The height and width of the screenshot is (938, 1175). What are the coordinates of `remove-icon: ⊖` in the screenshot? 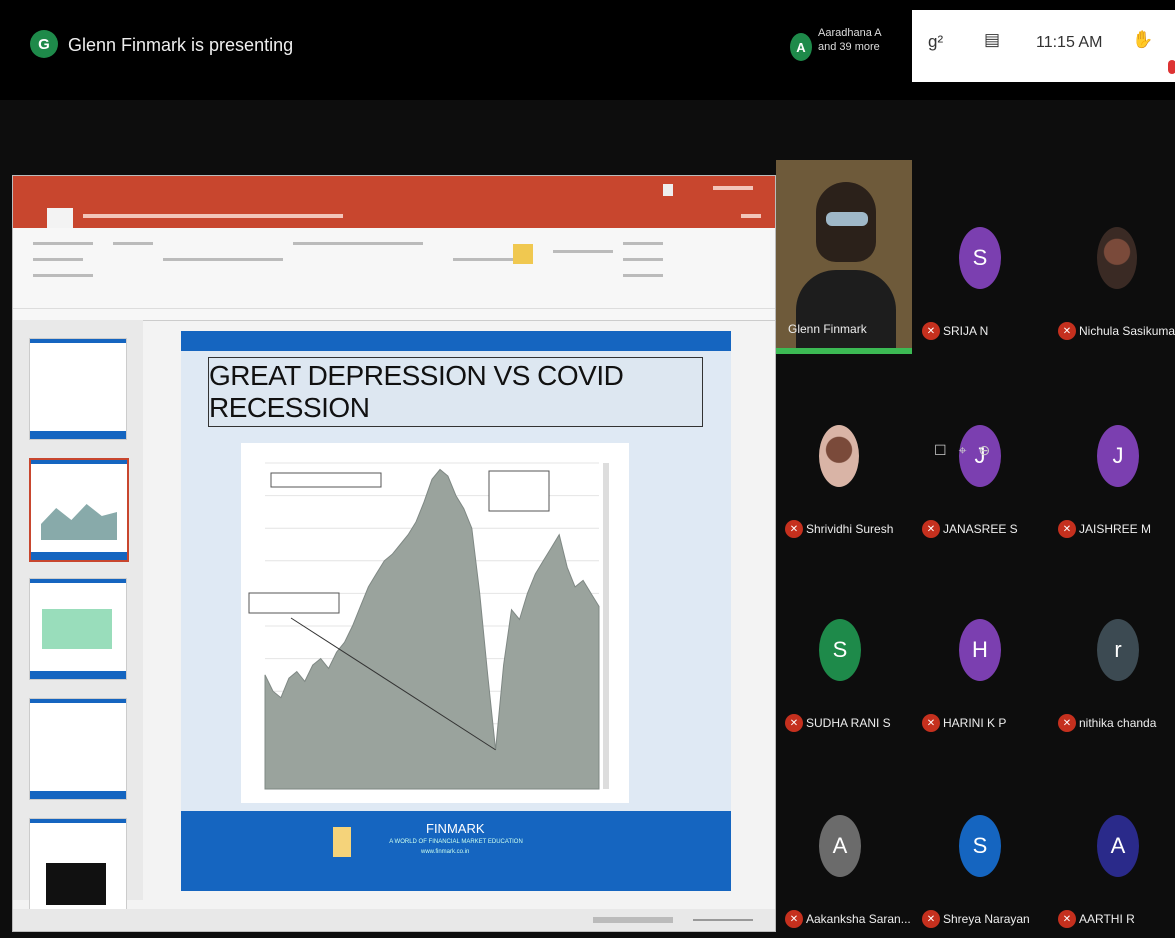 It's located at (984, 450).